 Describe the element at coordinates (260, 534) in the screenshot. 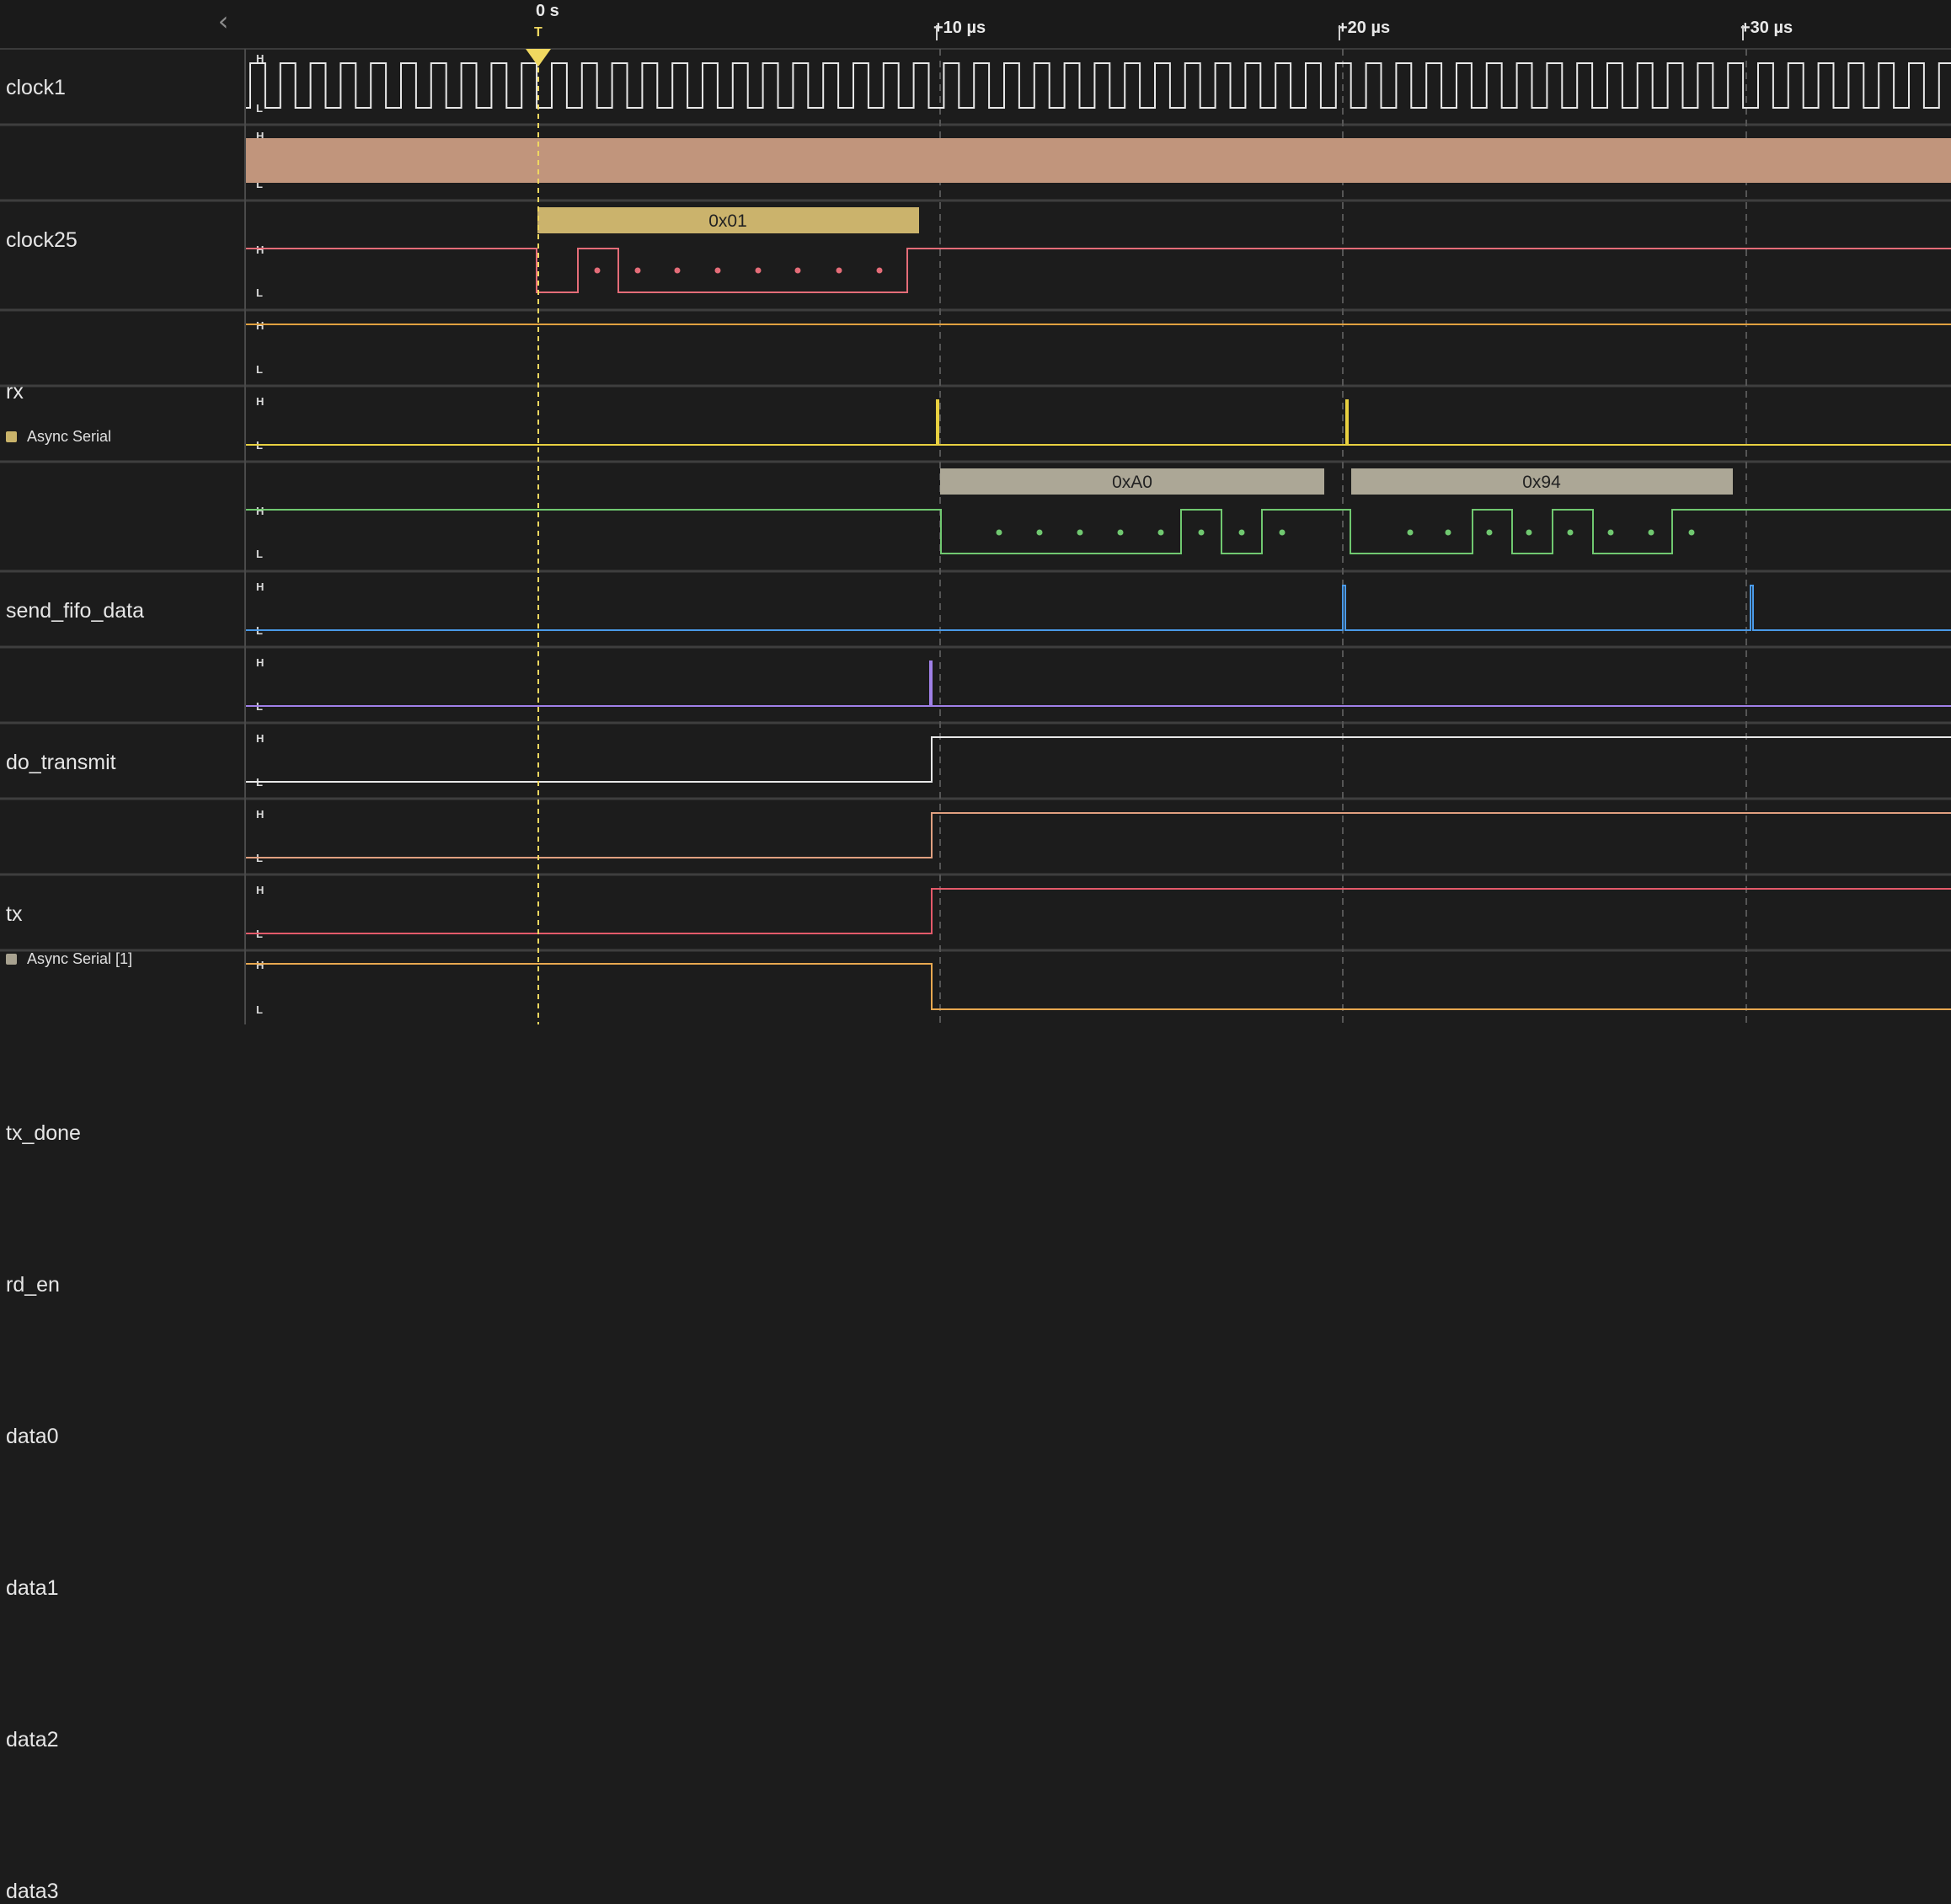

I see `hl-markers: HLHLHLHLHLHLHLHLHLHLHLHL` at that location.